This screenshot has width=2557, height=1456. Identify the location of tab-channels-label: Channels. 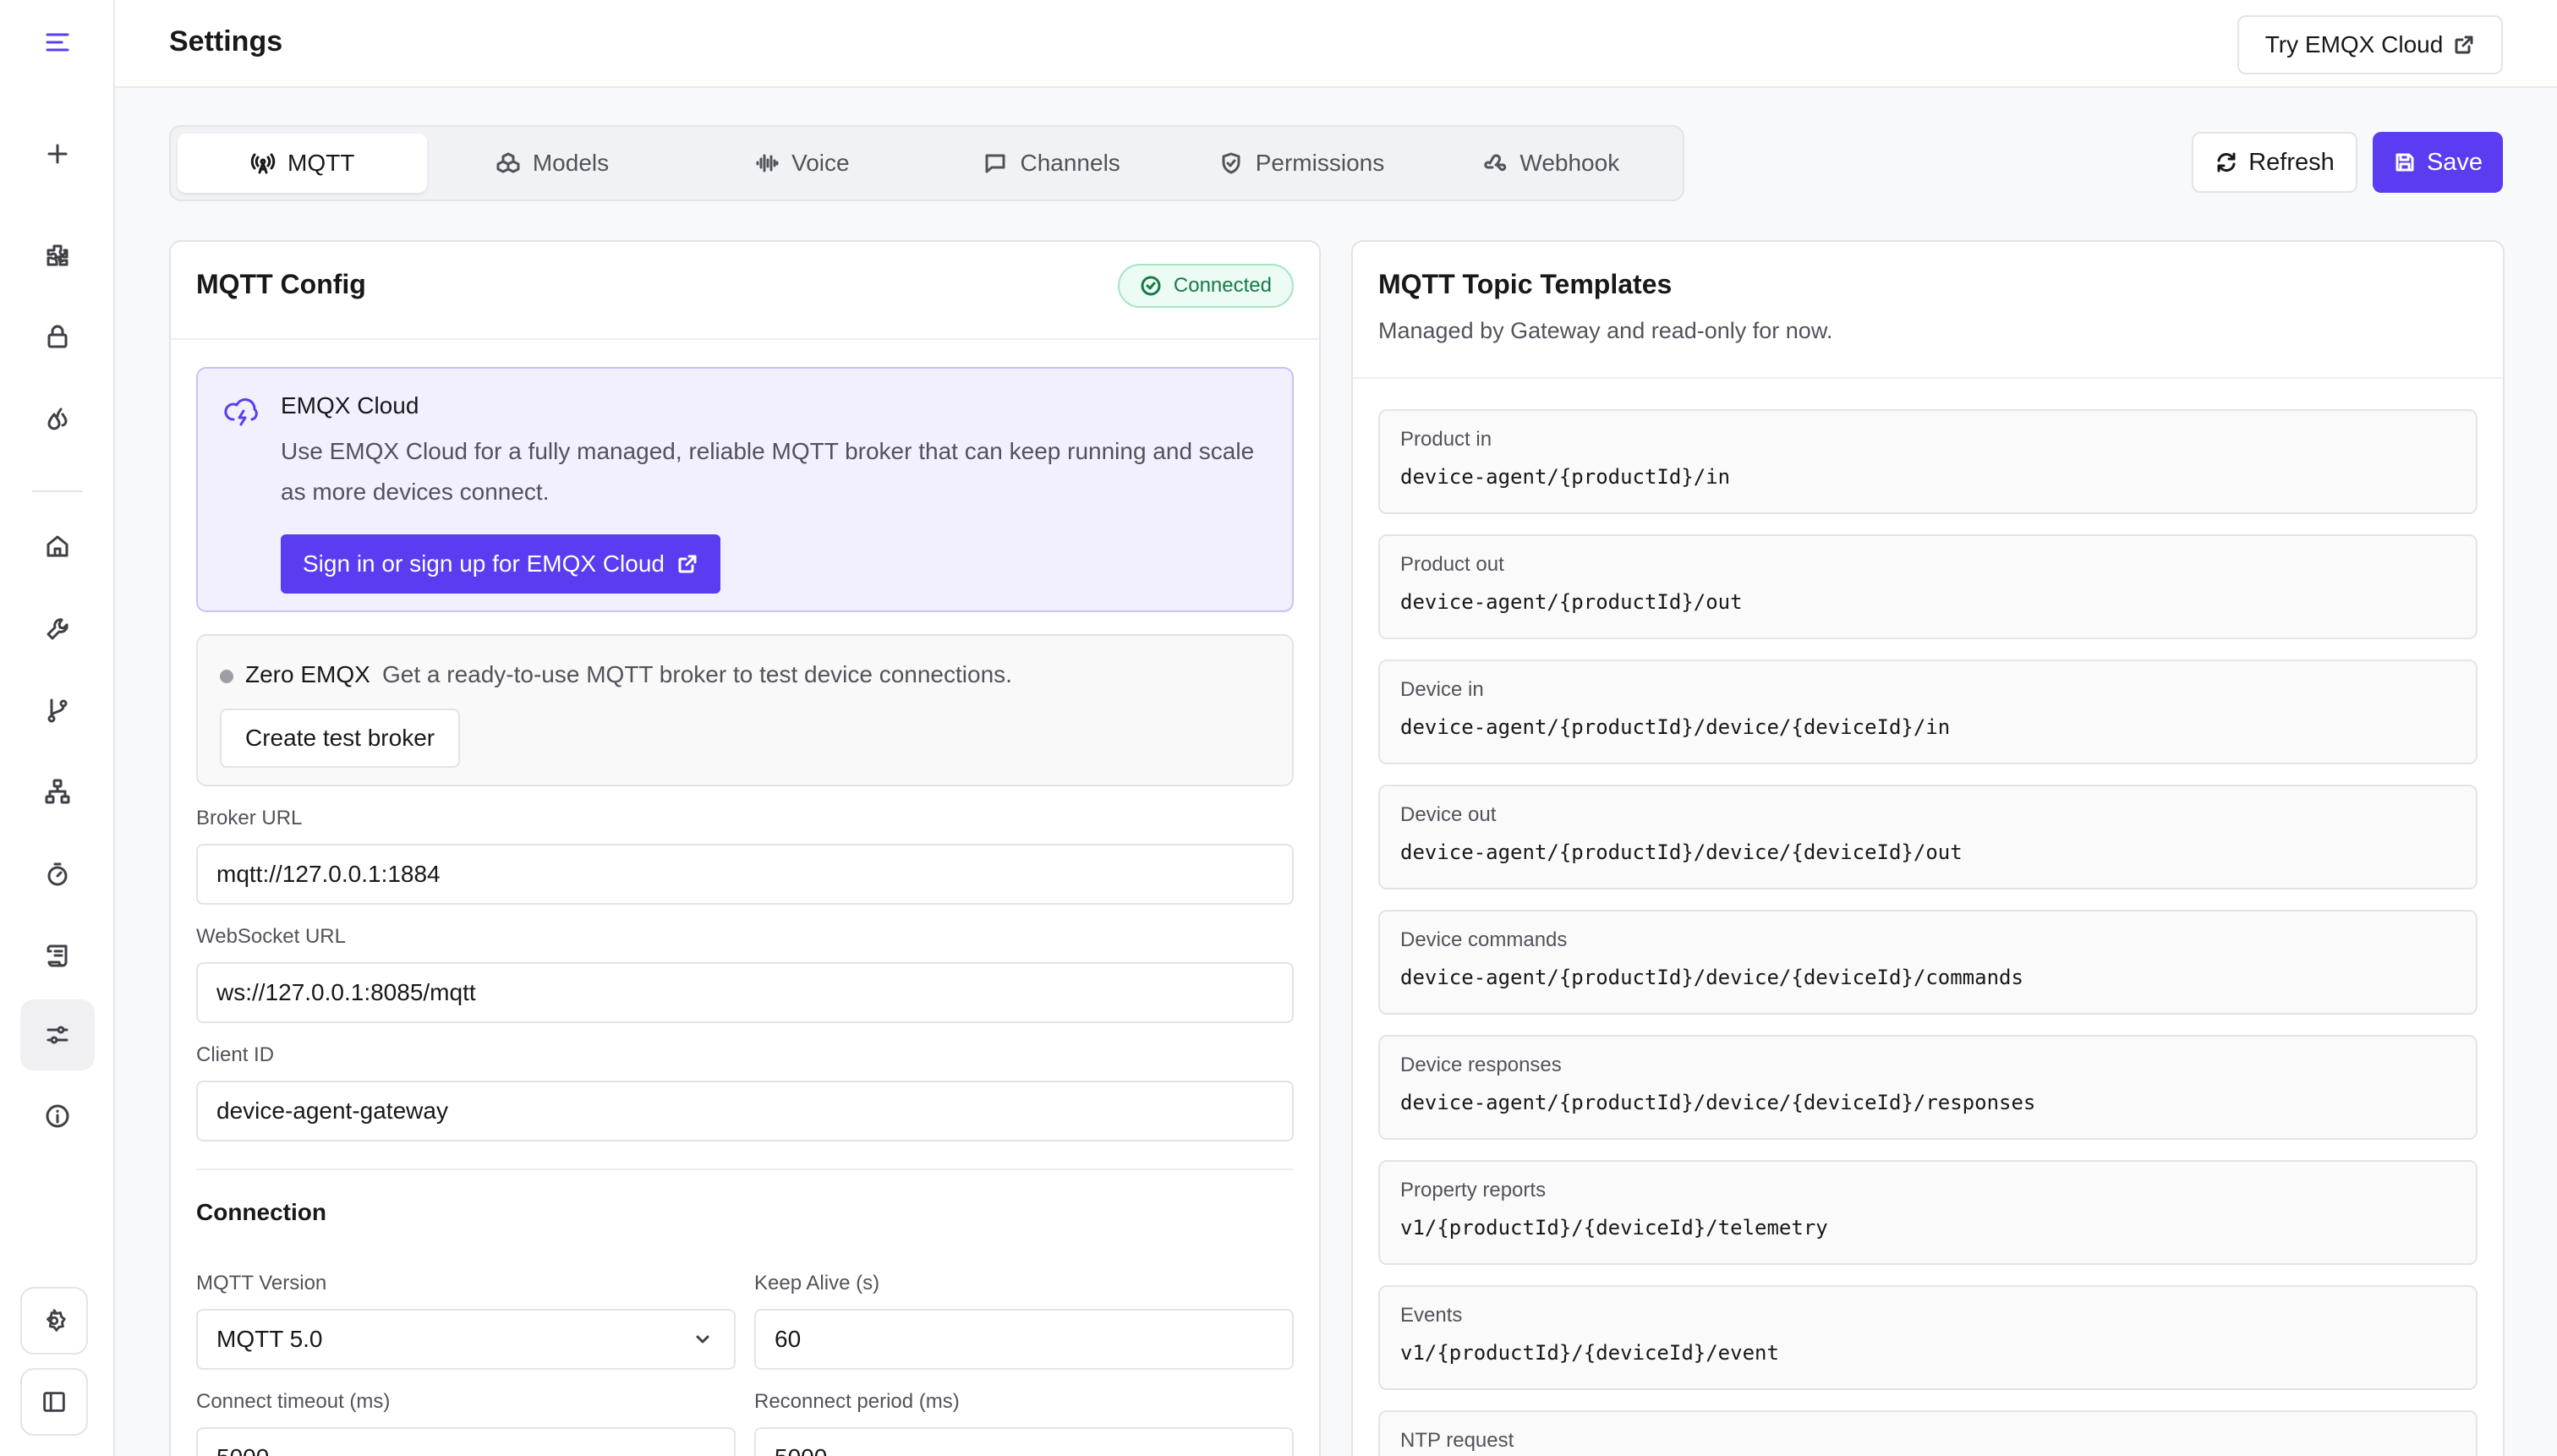
(1070, 163).